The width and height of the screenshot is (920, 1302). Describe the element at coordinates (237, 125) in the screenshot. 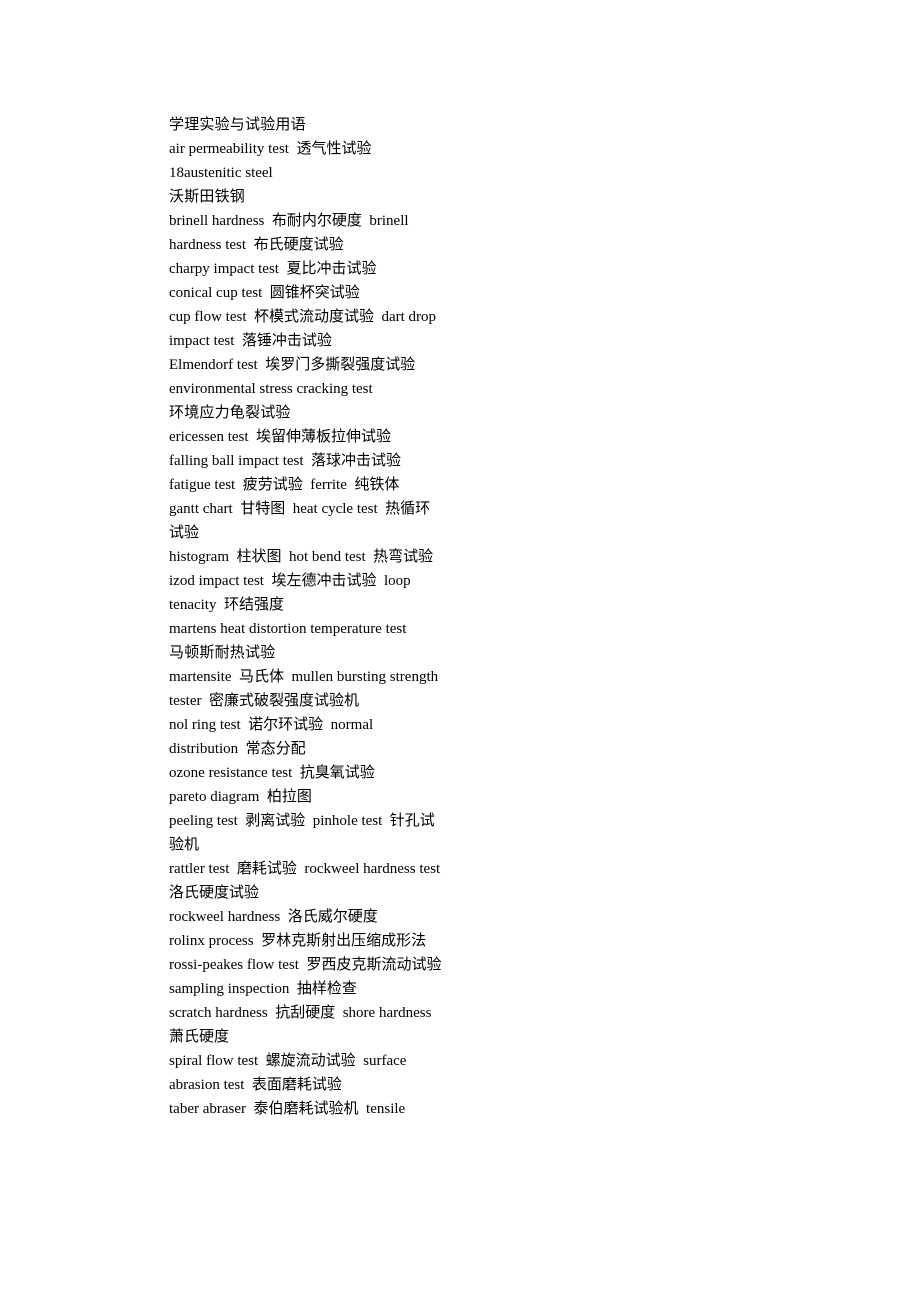

I see `document-line: 学理实验与试验用语` at that location.